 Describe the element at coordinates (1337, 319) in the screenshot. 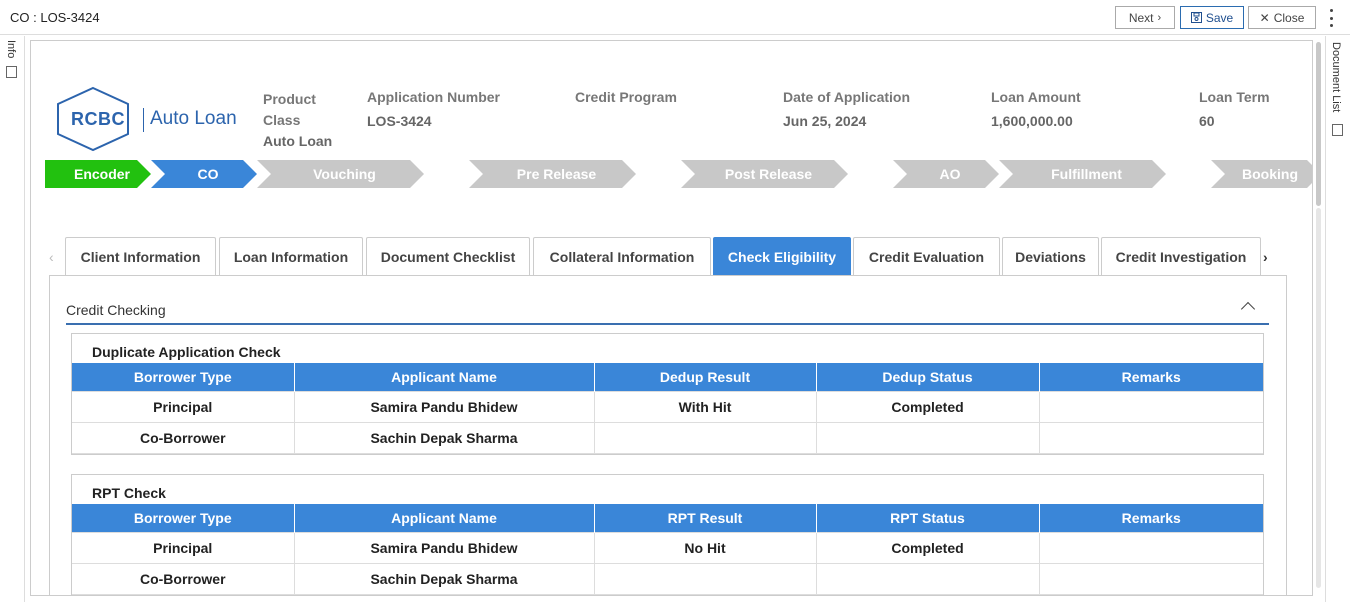

I see `document-list-rail: Document List` at that location.